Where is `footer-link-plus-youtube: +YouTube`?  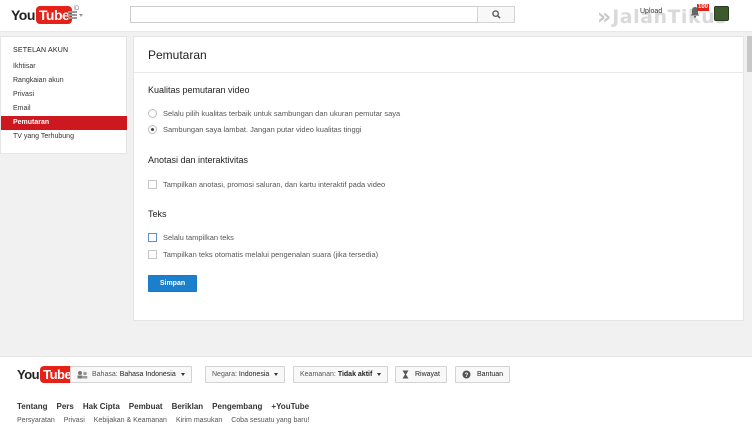
footer-link-plus-youtube: +YouTube is located at coordinates (290, 406).